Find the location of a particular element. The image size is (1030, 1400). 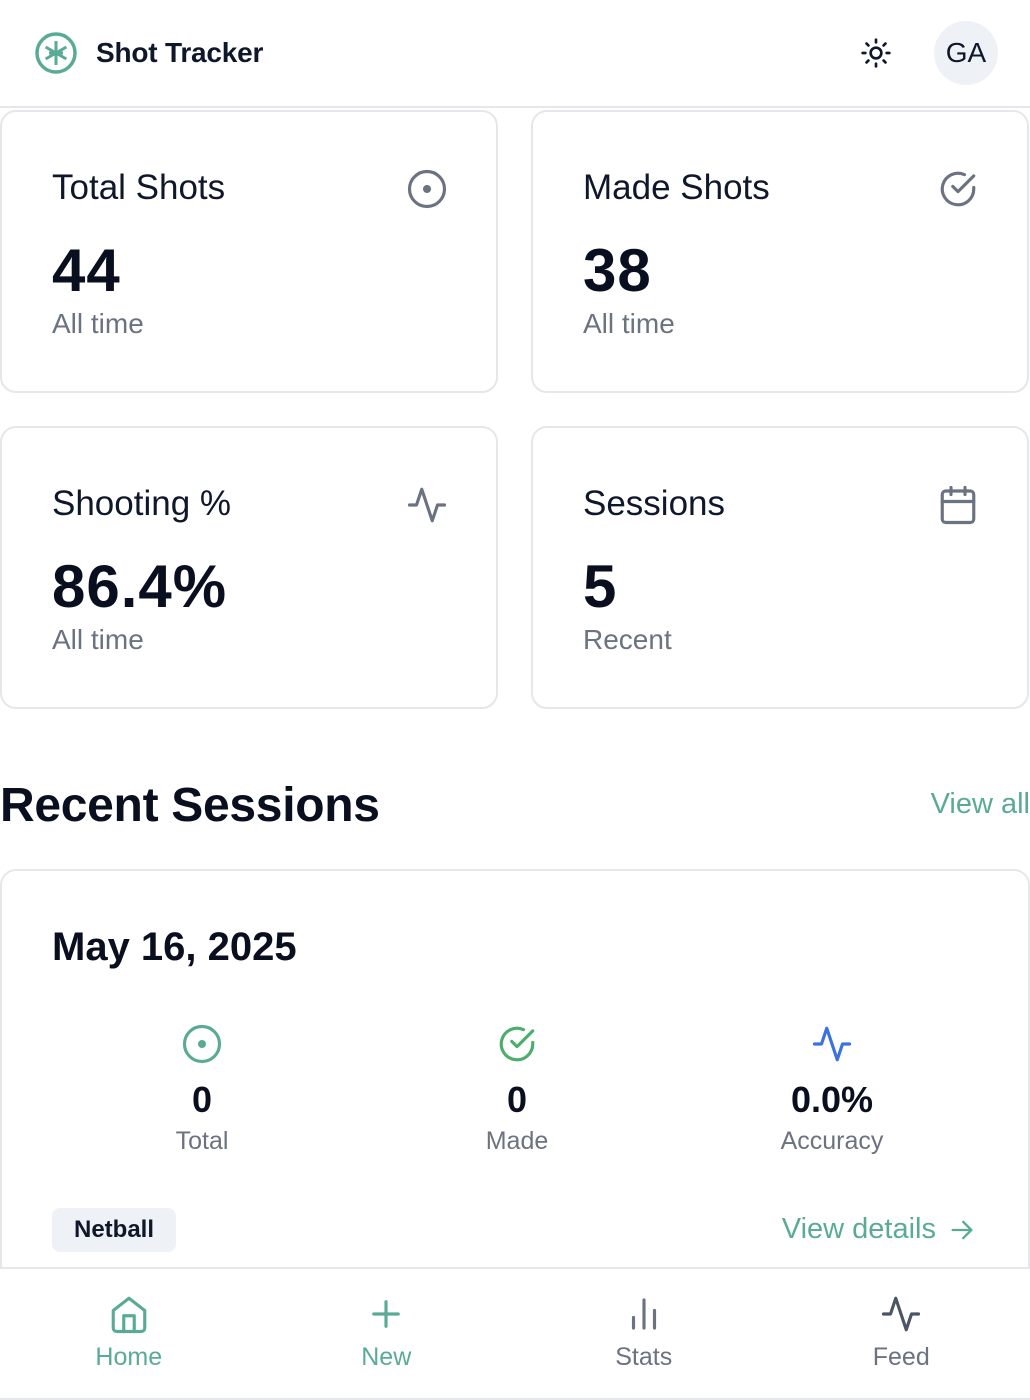

nav-item-new: New is located at coordinates (387, 1333).